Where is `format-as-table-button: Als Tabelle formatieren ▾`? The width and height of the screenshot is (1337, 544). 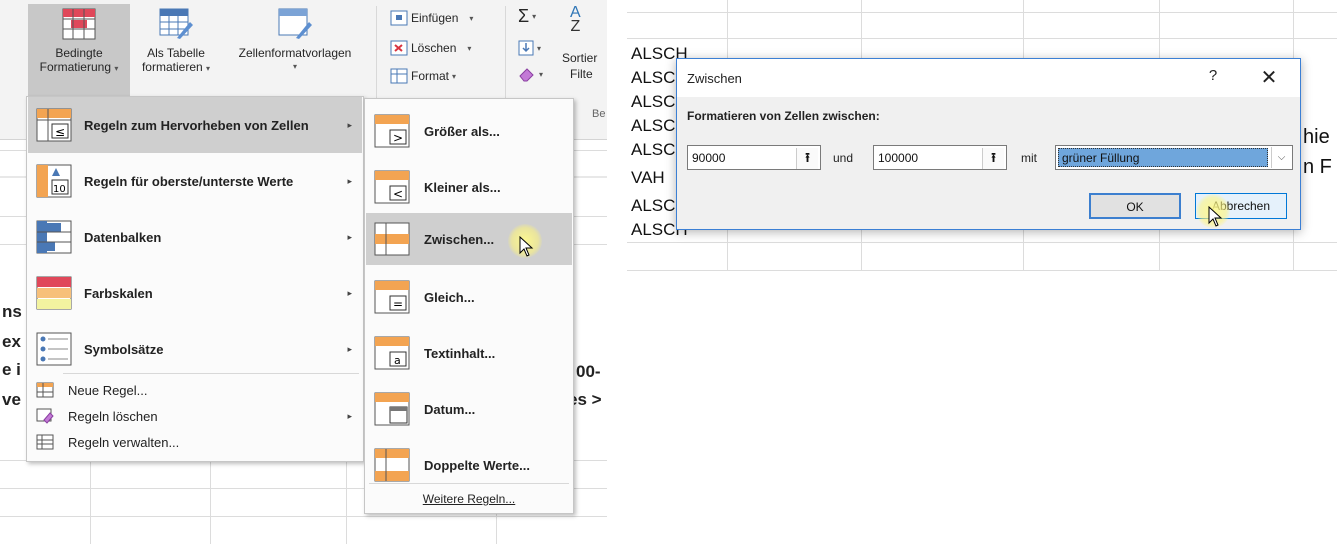 format-as-table-button: Als Tabelle formatieren ▾ is located at coordinates (176, 50).